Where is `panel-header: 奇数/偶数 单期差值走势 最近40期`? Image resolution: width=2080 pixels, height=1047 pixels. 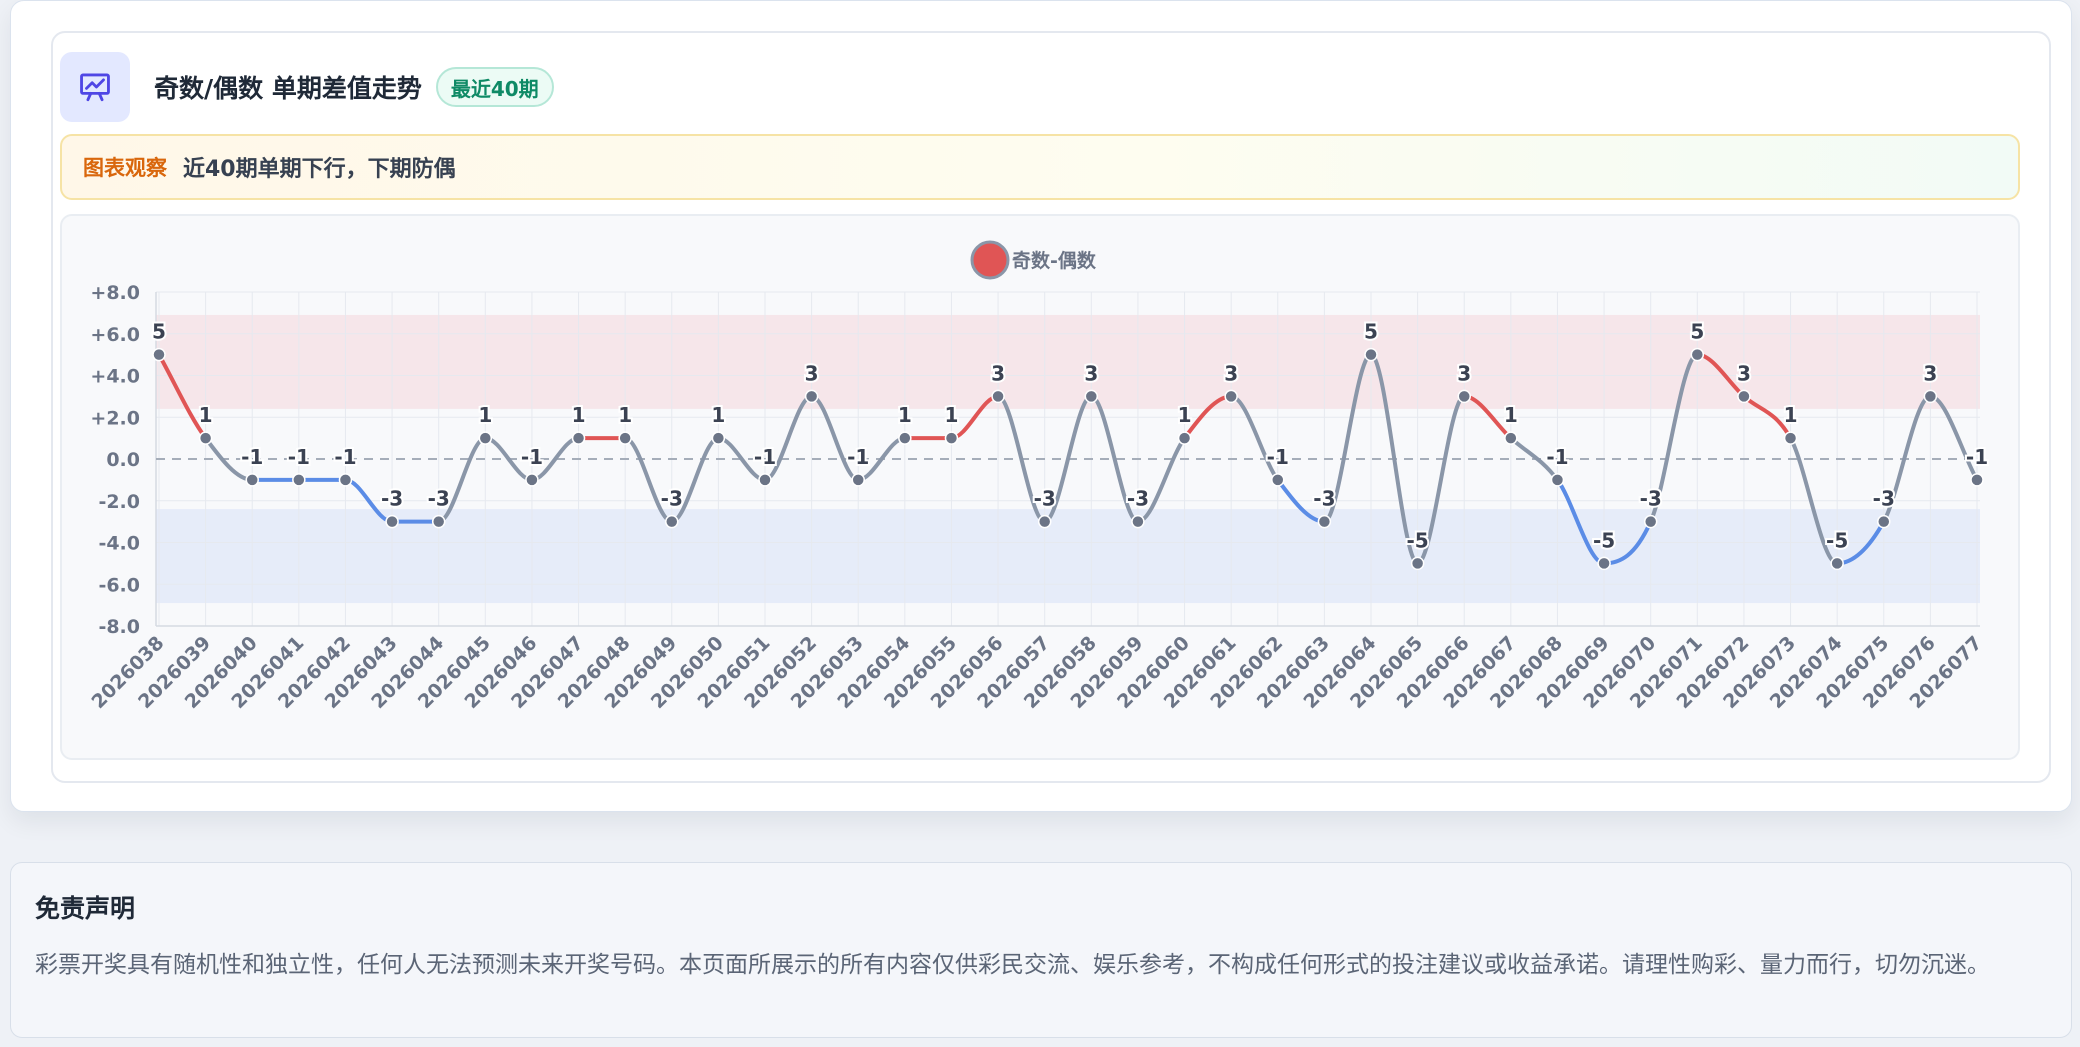
panel-header: 奇数/偶数 单期差值走势 最近40期 is located at coordinates (307, 87).